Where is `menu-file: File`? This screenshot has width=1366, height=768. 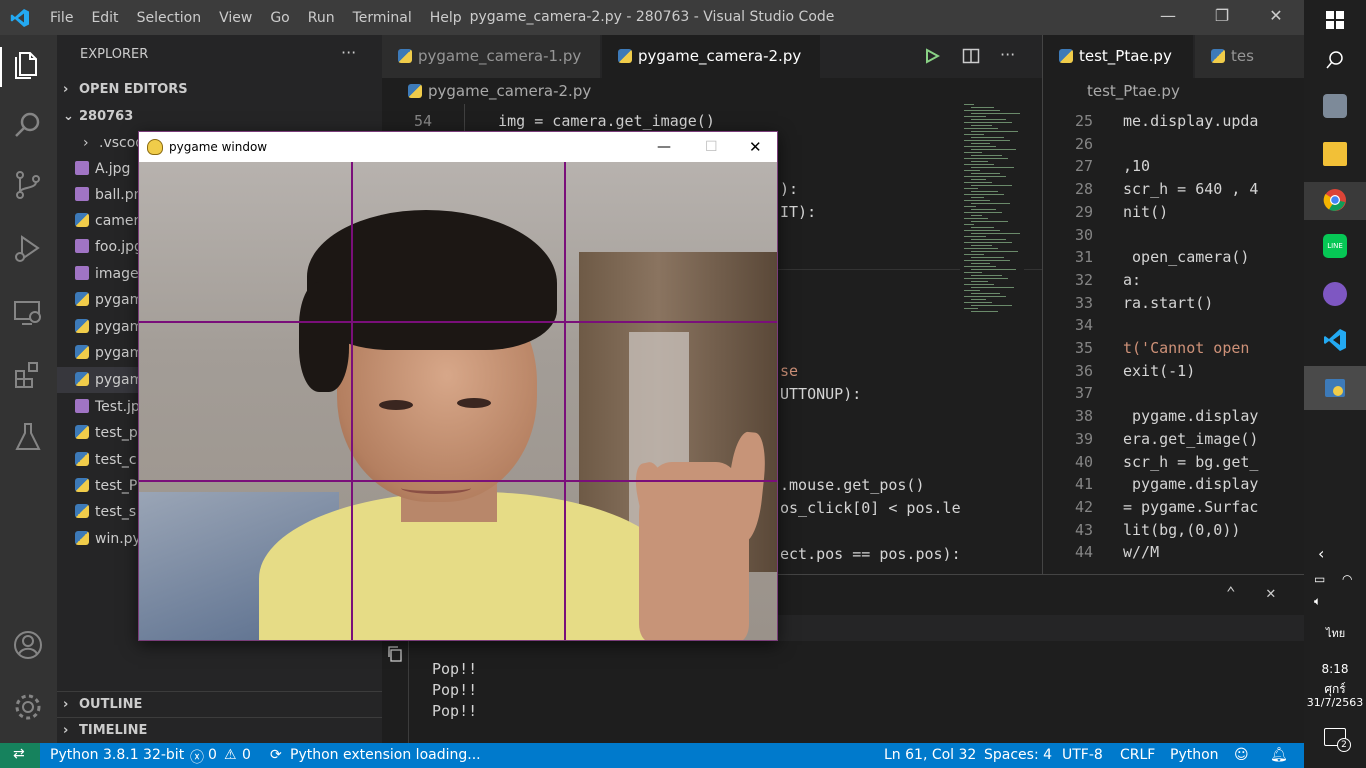 menu-file: File is located at coordinates (61, 18).